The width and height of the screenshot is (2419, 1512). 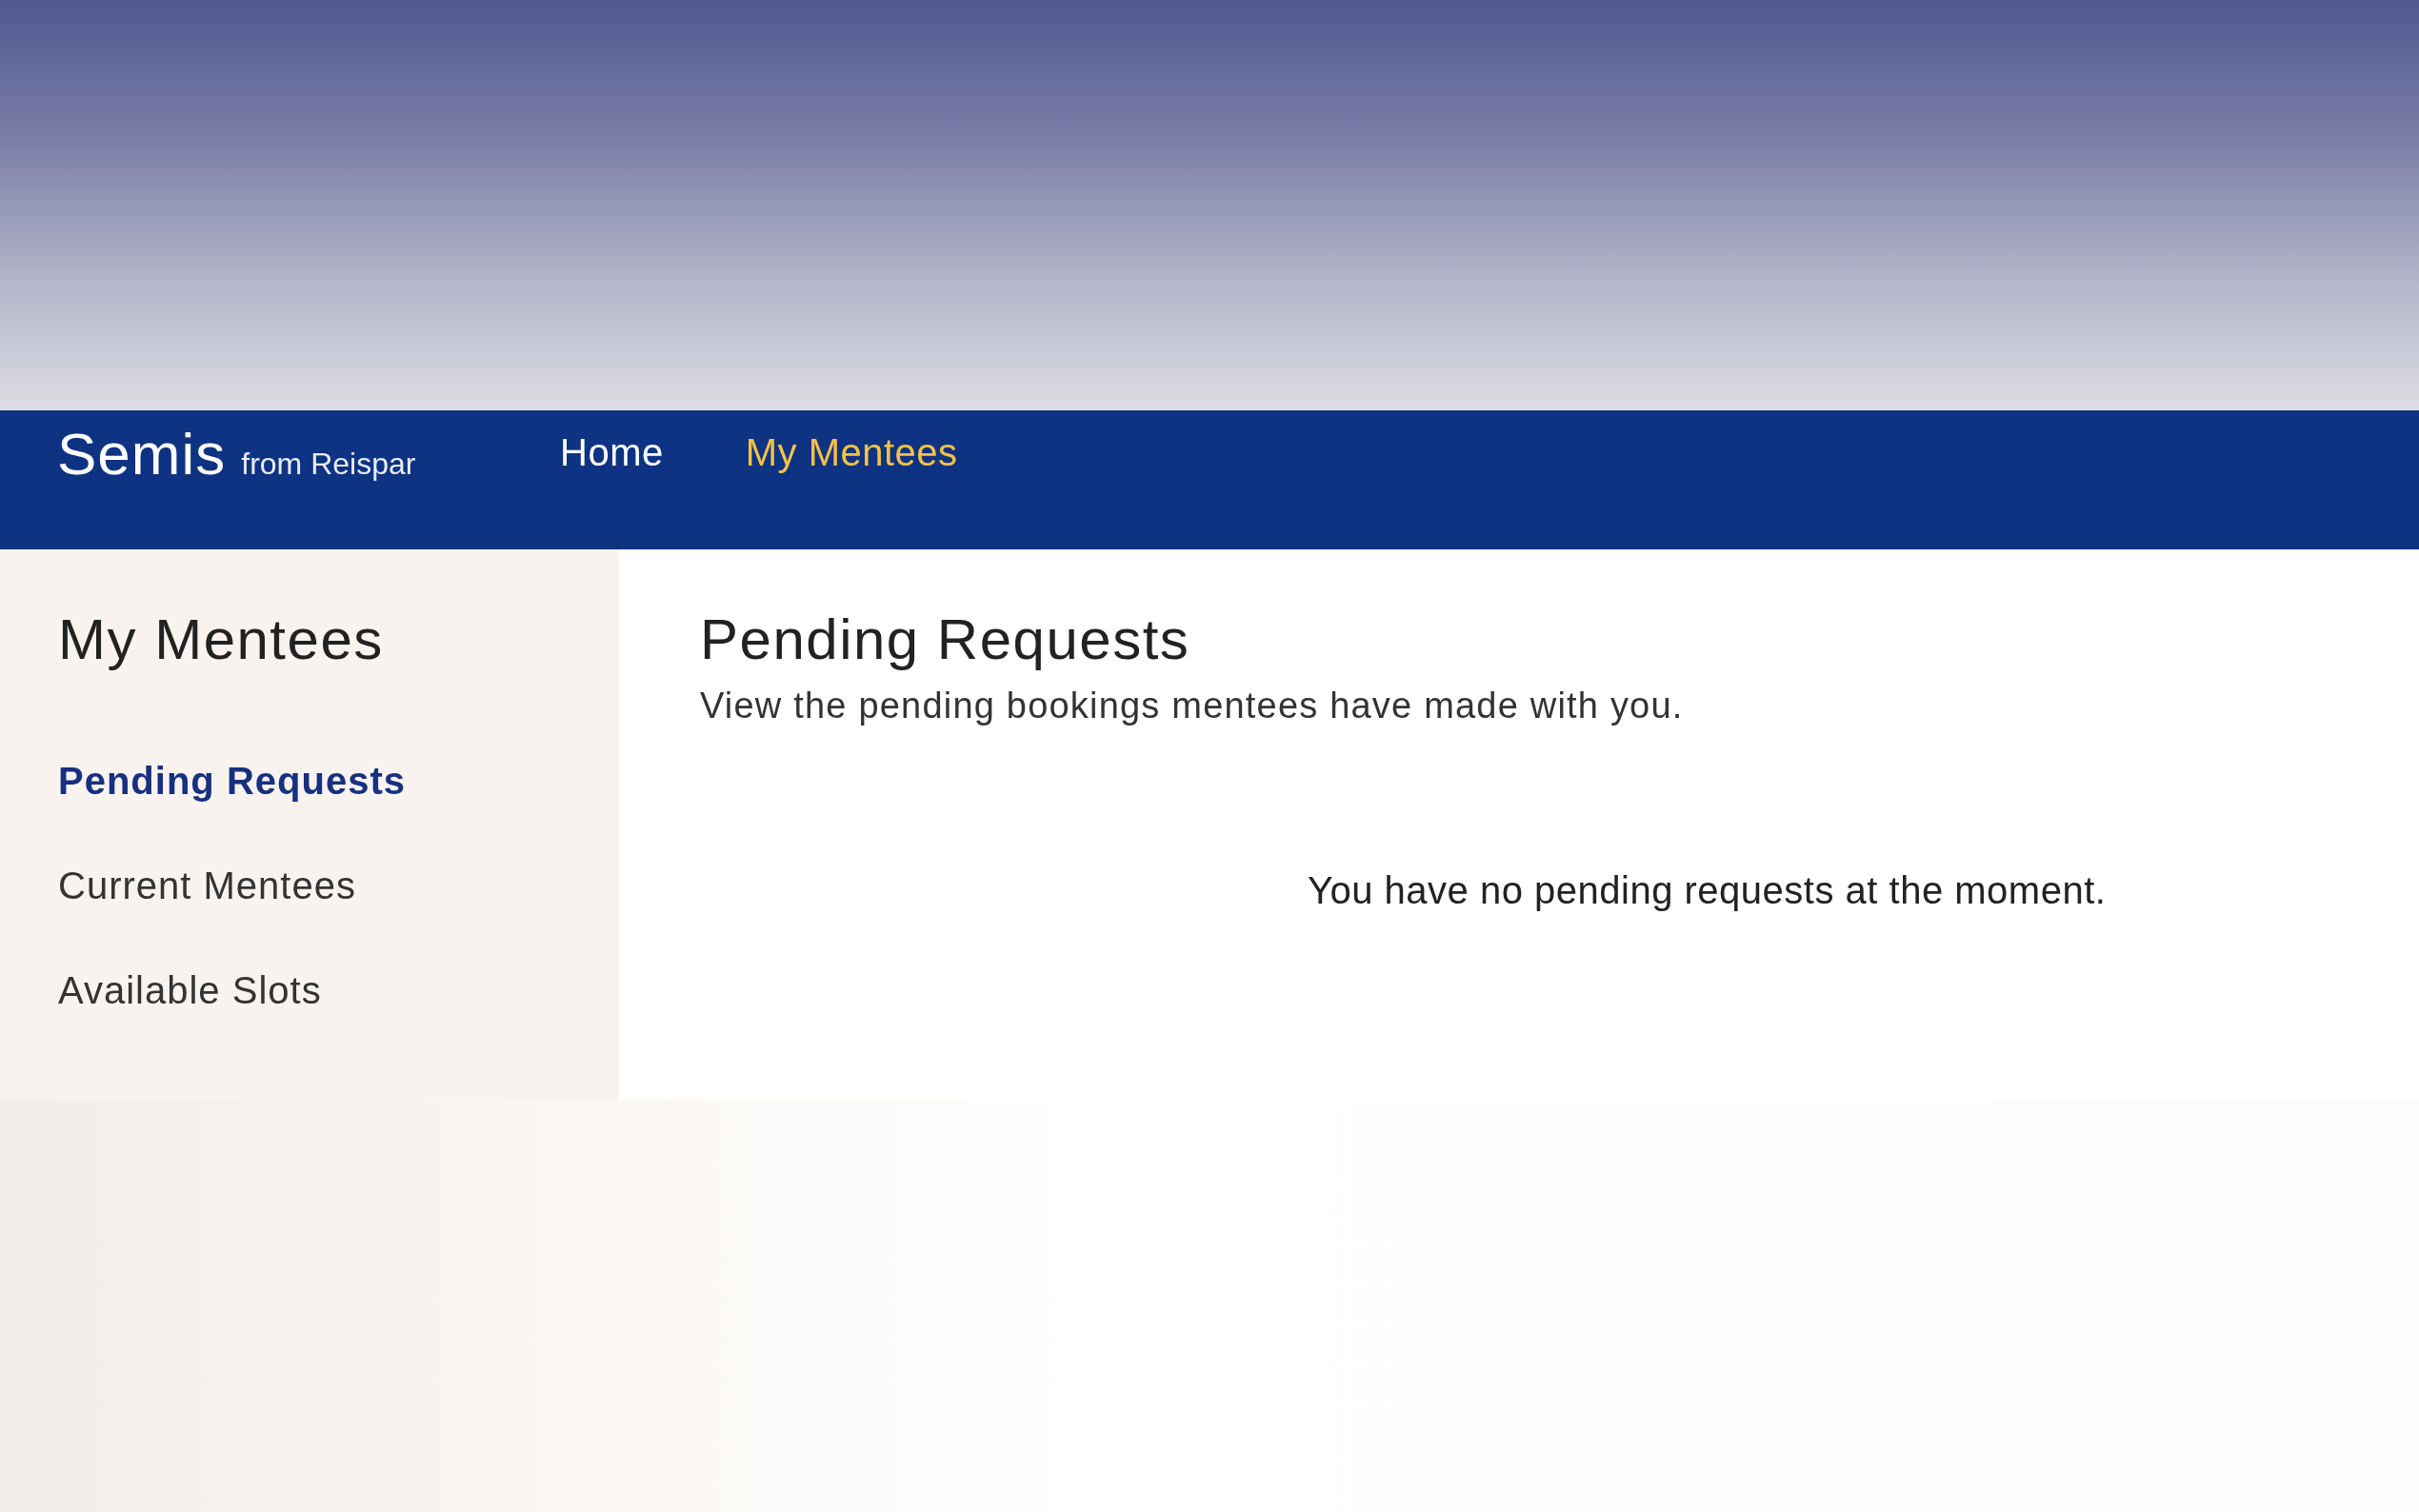 What do you see at coordinates (612, 452) in the screenshot?
I see `nav-link: Home` at bounding box center [612, 452].